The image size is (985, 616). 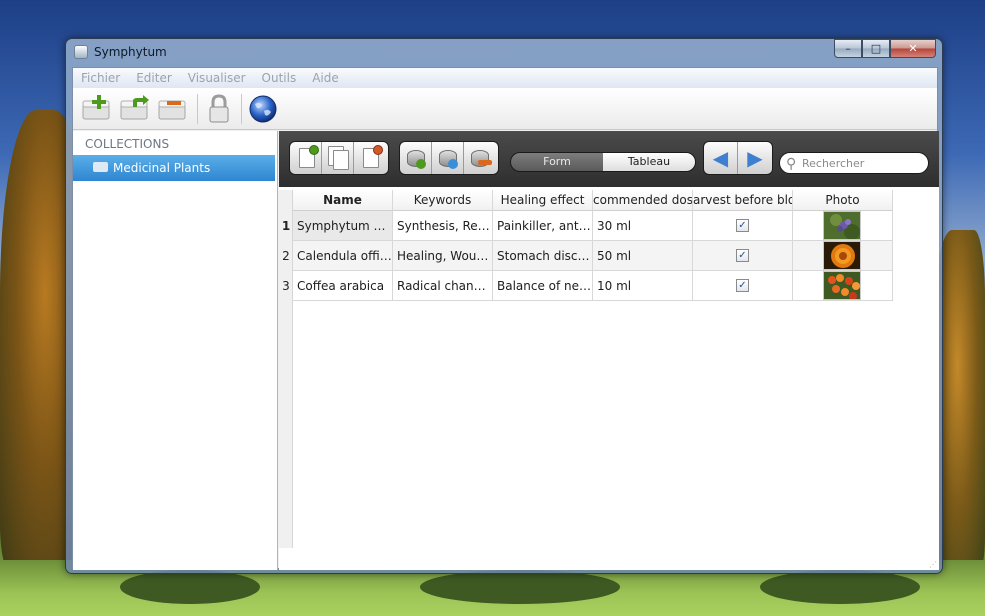 I want to click on duplicate-collection-icon, so click(x=135, y=111).